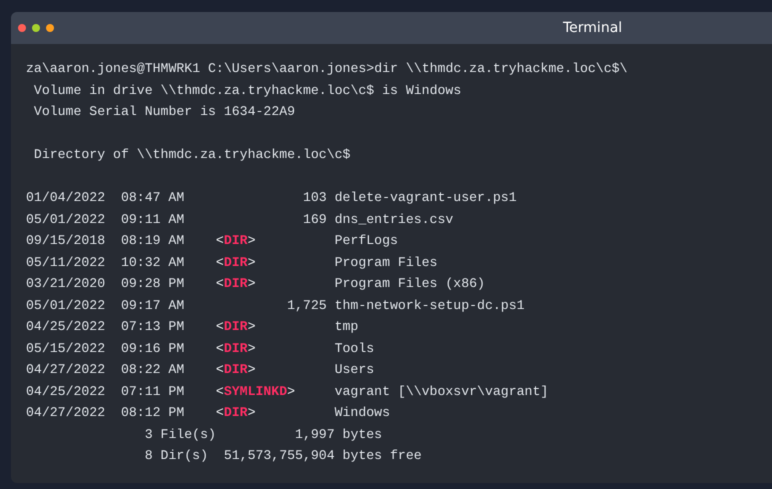 This screenshot has height=489, width=772. What do you see at coordinates (164, 112) in the screenshot?
I see `output-line: Volume Serial Number is 1634-22A9` at bounding box center [164, 112].